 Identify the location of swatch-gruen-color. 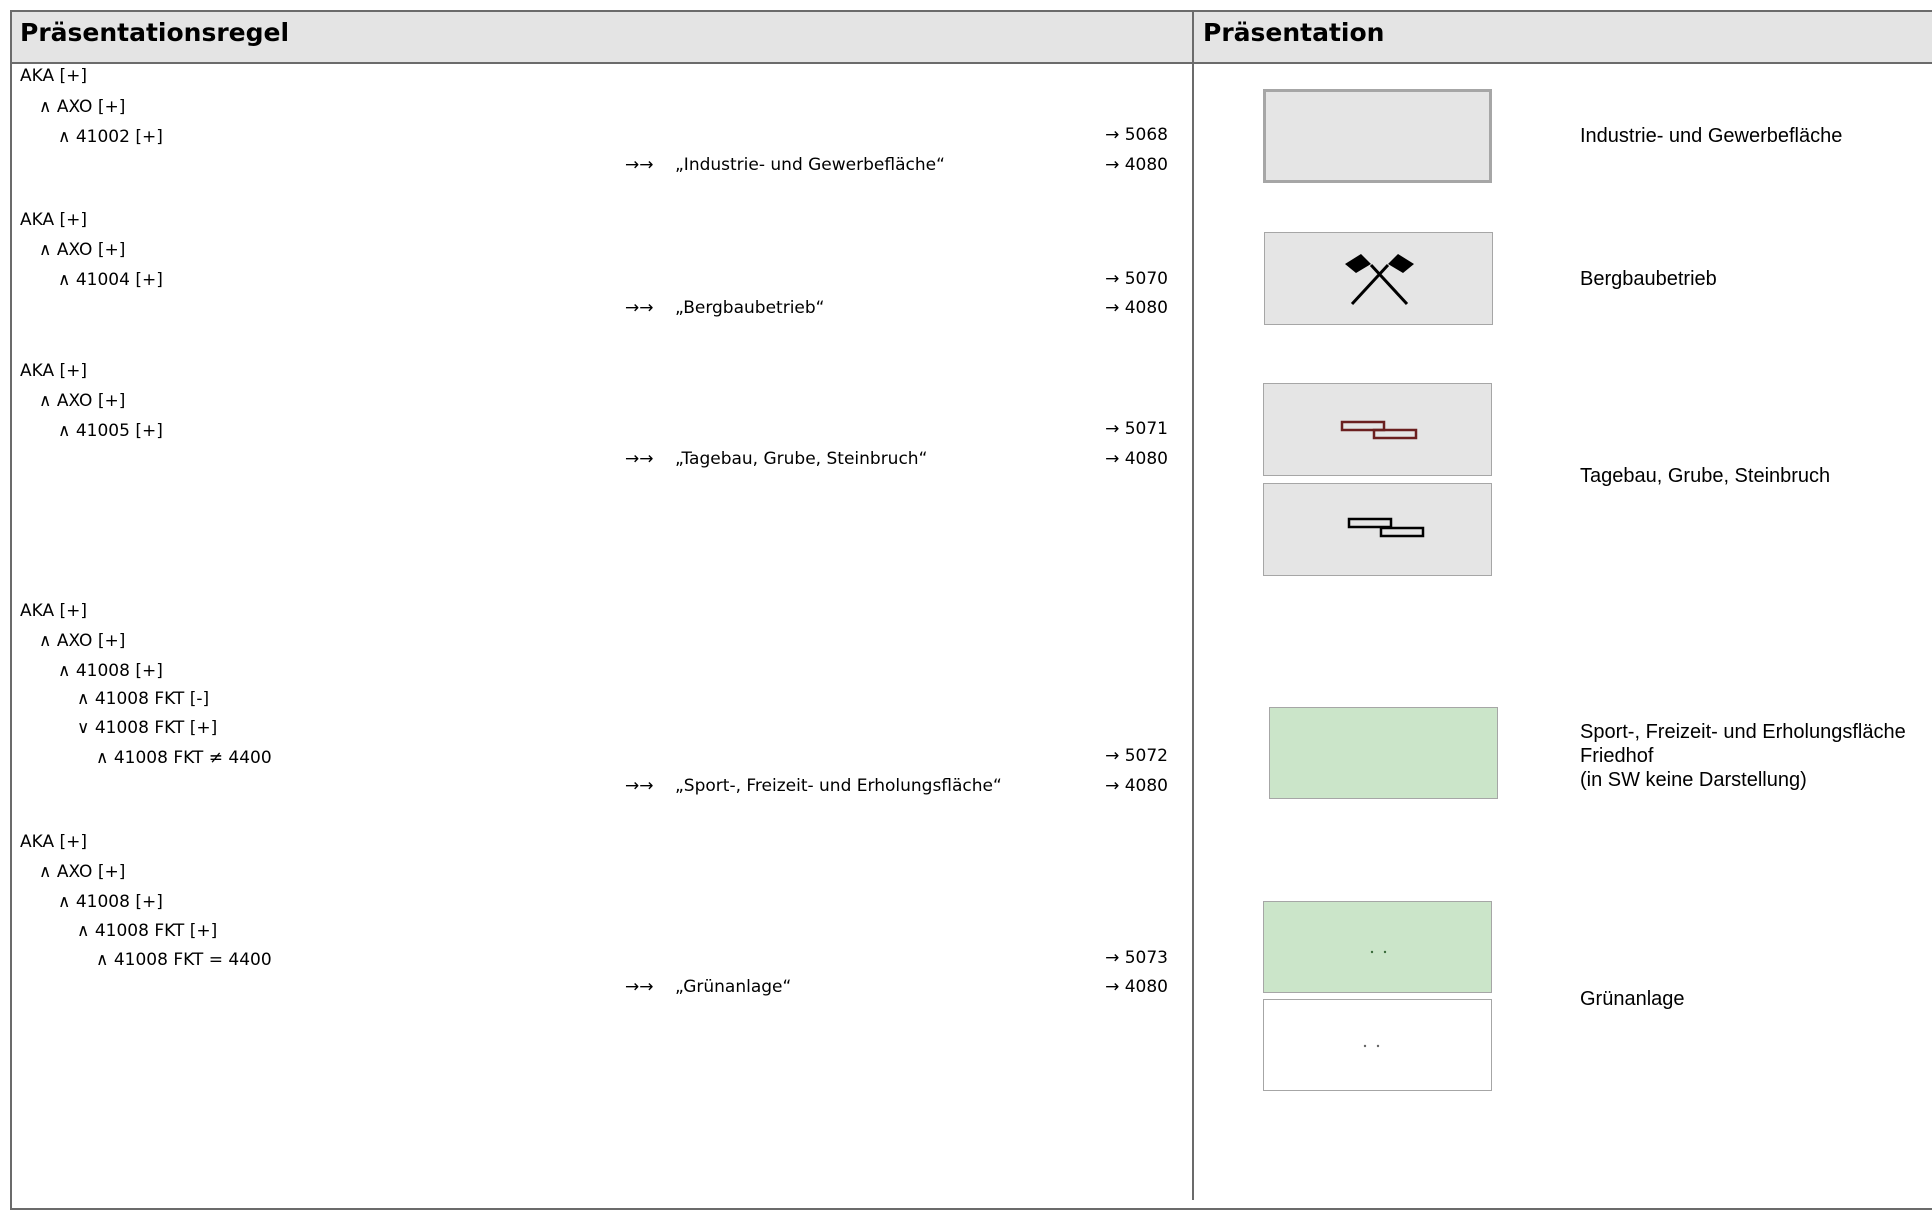
(1377, 947).